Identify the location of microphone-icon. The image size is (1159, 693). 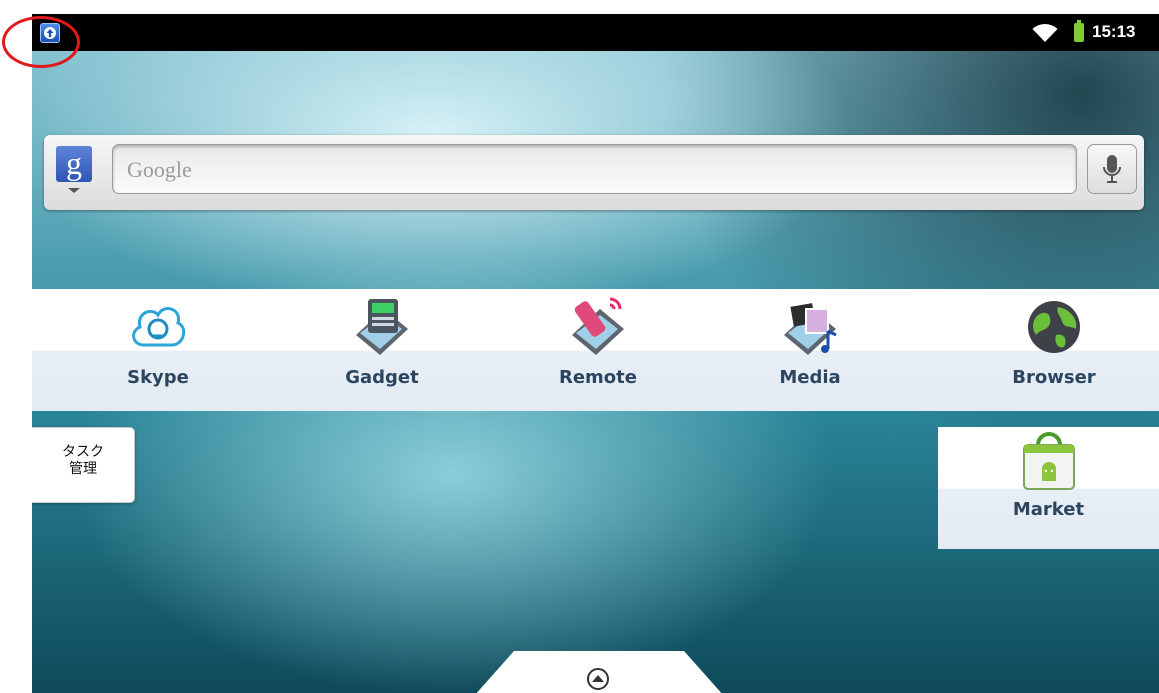
(1112, 169).